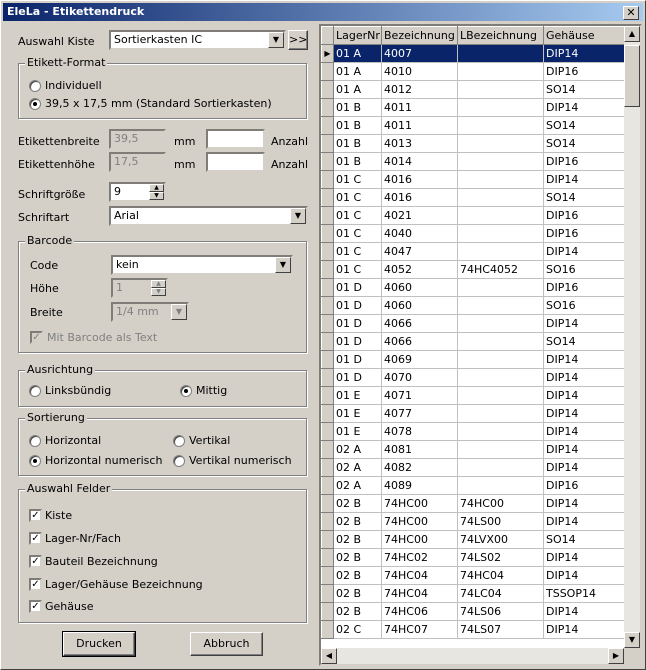 This screenshot has width=646, height=670. Describe the element at coordinates (179, 461) in the screenshot. I see `sort-vertikal-num-radio` at that location.